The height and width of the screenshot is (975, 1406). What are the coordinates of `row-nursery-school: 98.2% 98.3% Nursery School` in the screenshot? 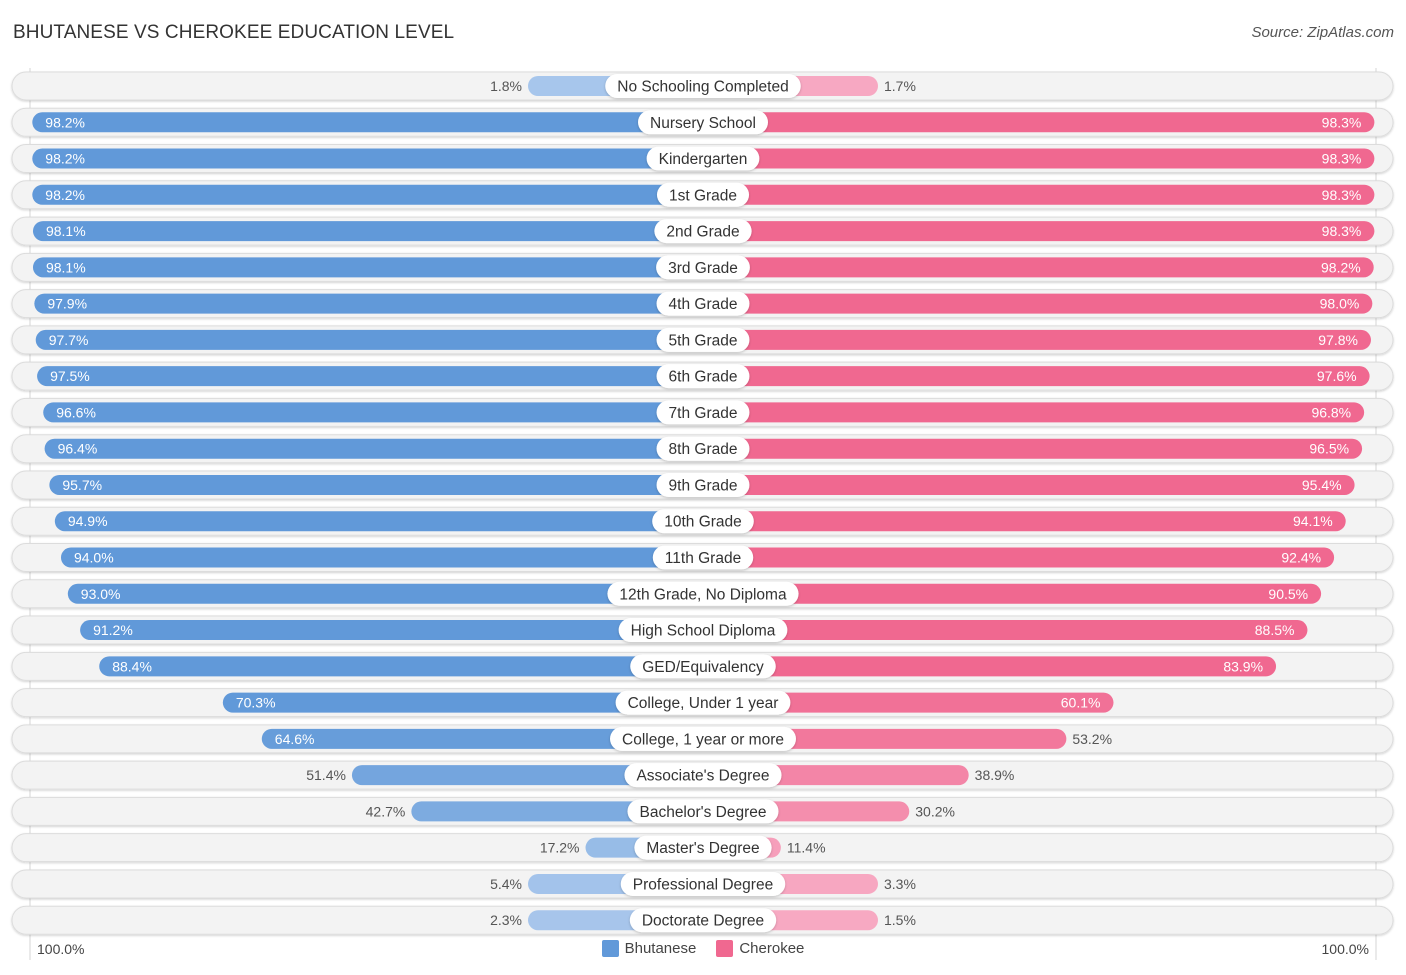 It's located at (702, 122).